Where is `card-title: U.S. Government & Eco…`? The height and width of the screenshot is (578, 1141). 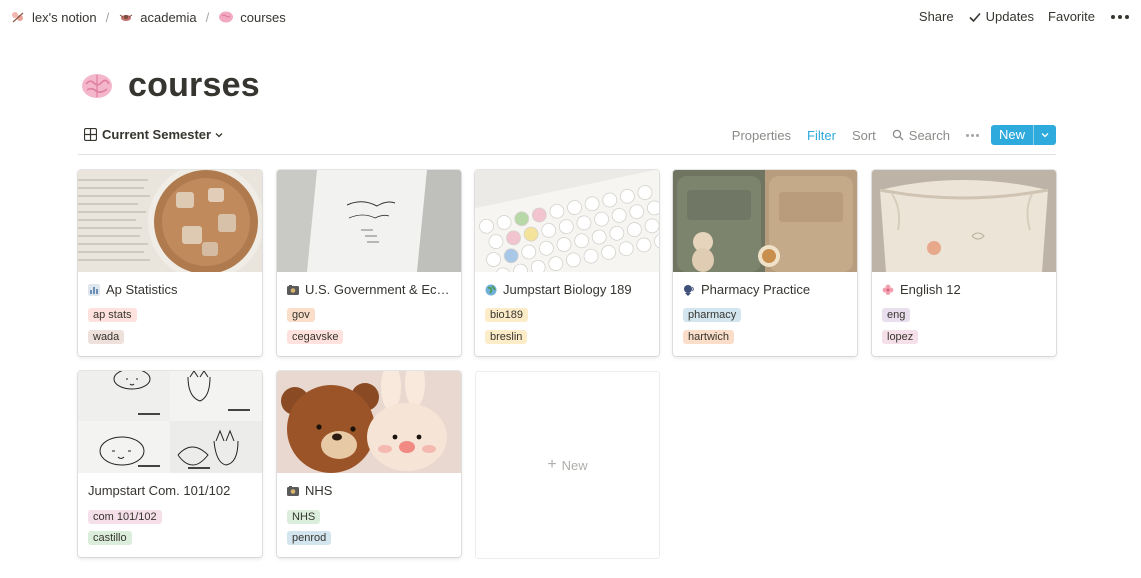
card-title: U.S. Government & Eco… is located at coordinates (369, 289).